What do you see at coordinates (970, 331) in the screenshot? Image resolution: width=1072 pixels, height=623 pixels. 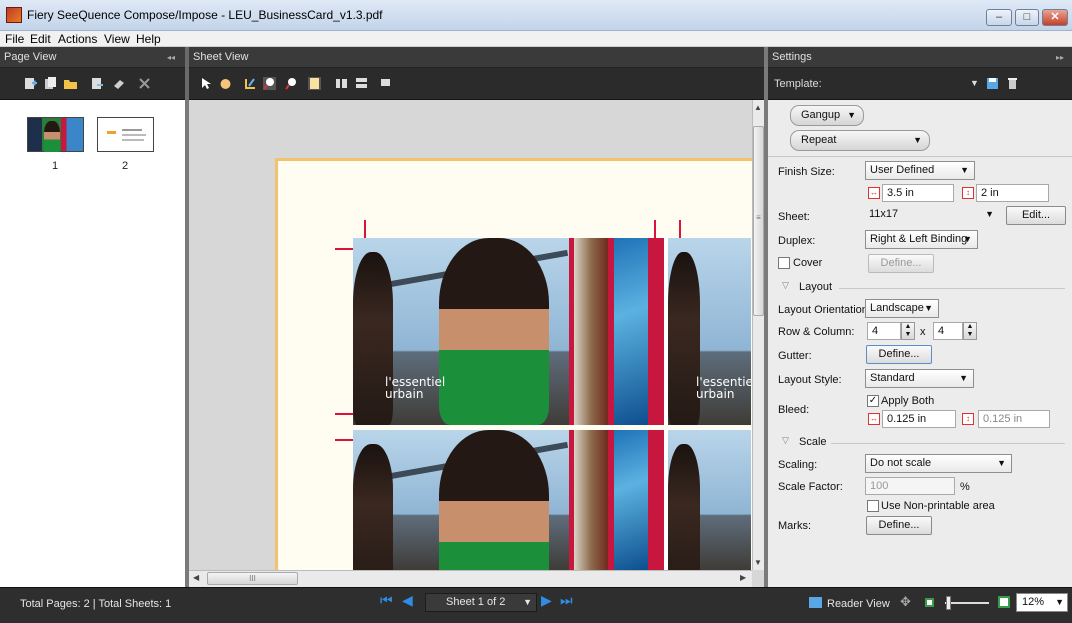 I see `columns-stepper: ▲ ▼` at bounding box center [970, 331].